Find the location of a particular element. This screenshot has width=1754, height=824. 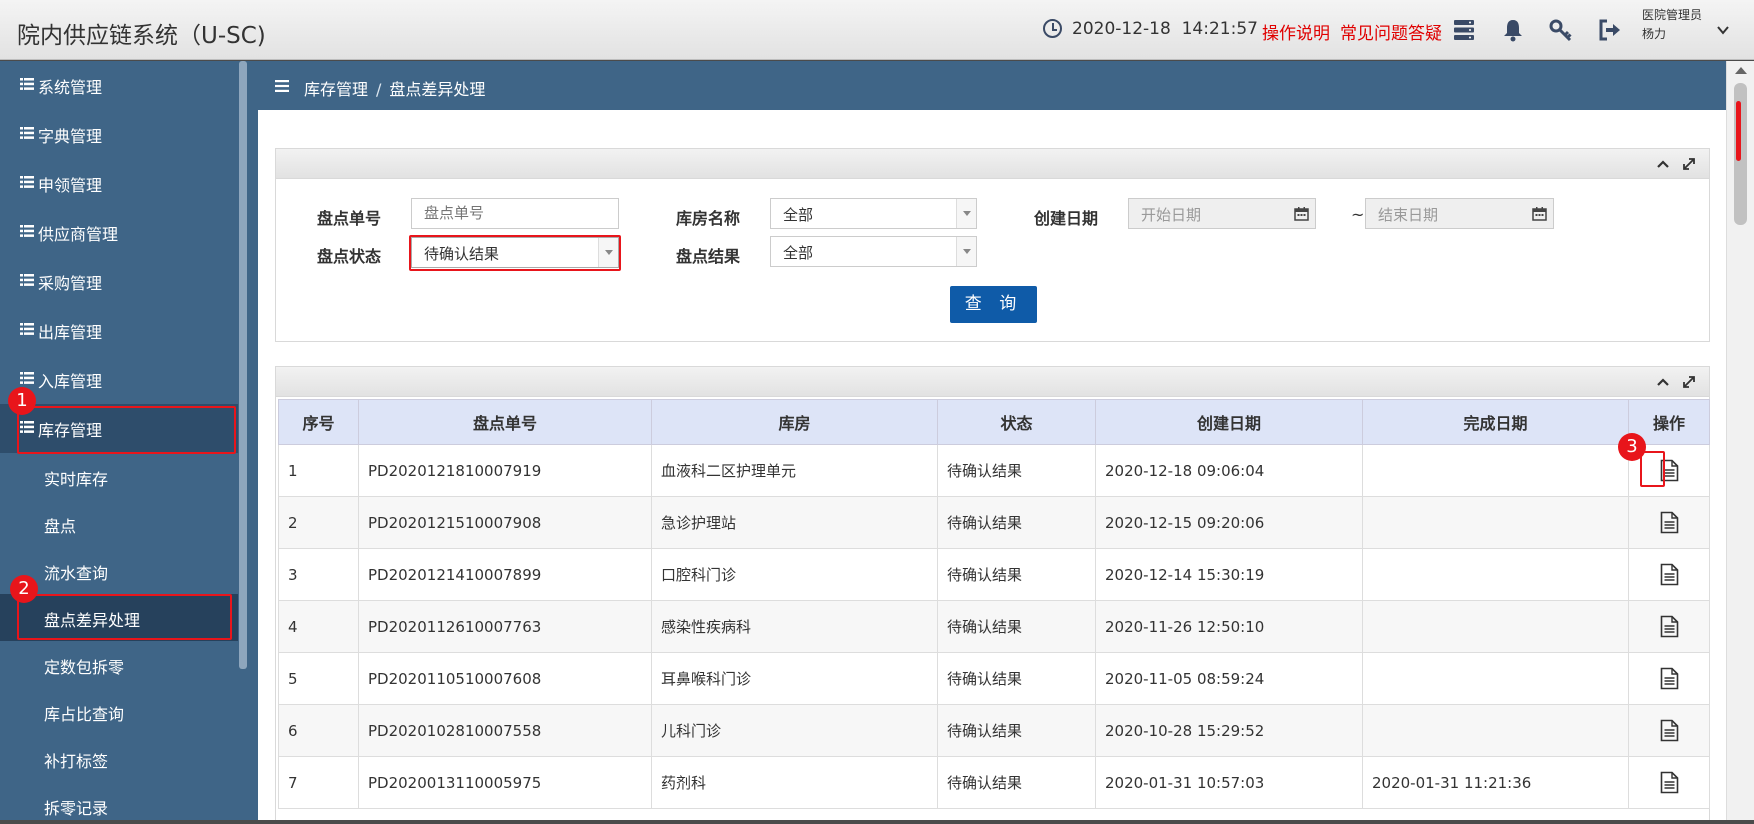

cell-order-no: PD2020121410007899 is located at coordinates (505, 574).